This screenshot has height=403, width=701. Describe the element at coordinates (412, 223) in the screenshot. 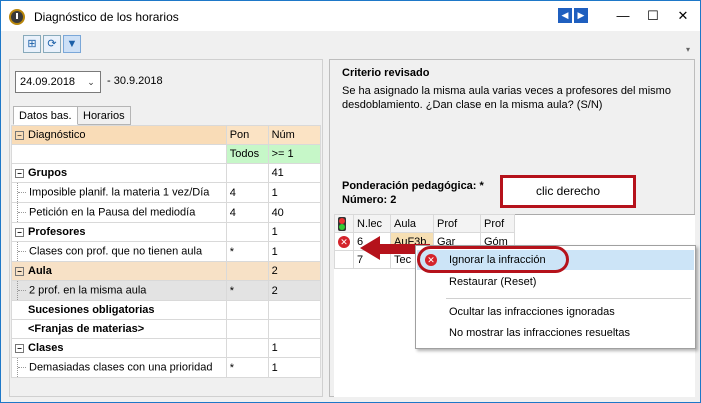

I see `header-aula: Aula` at that location.